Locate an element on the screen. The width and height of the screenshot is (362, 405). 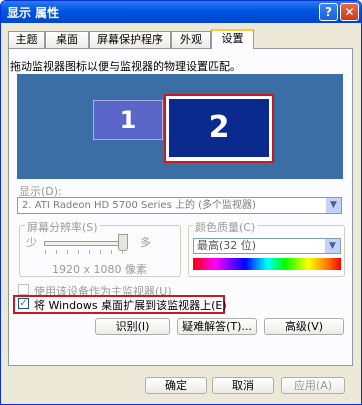
monitor-1-icon: 1 is located at coordinates (128, 120).